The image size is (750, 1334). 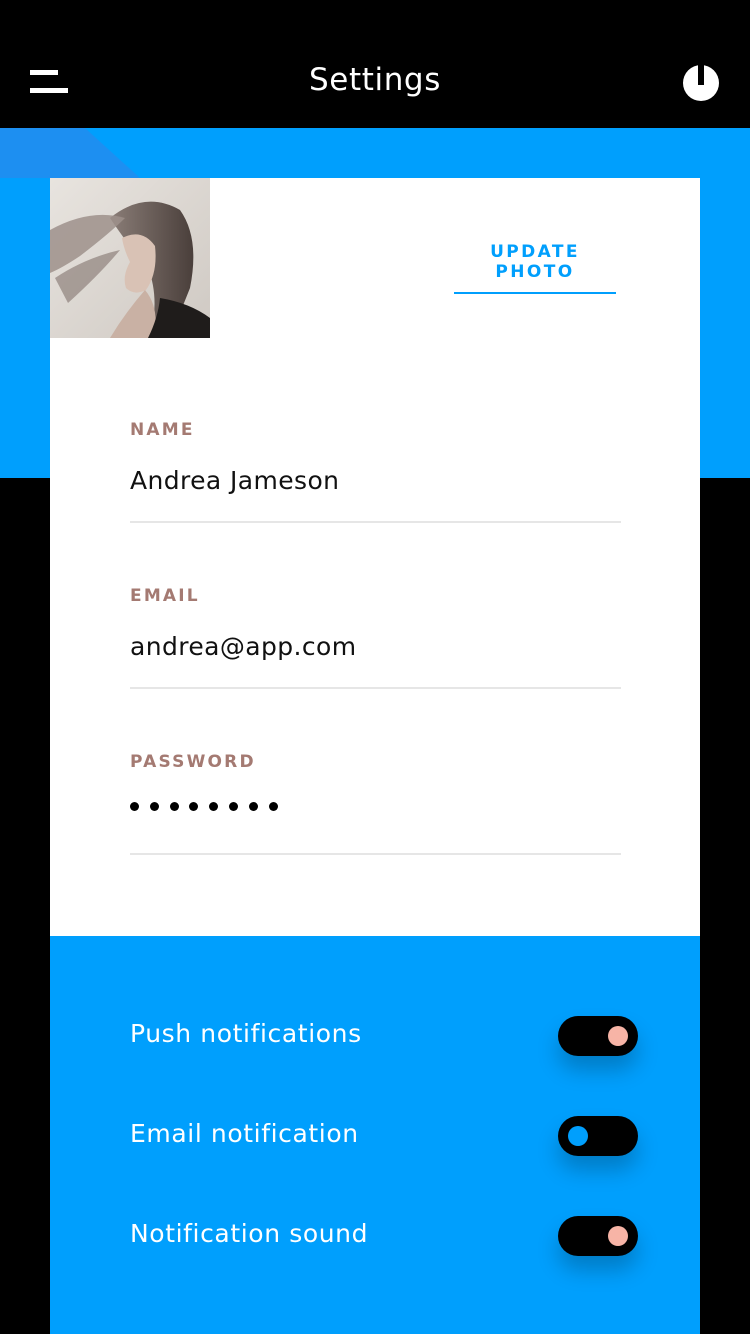 I want to click on push-notifications-label: Push notifications, so click(x=246, y=1033).